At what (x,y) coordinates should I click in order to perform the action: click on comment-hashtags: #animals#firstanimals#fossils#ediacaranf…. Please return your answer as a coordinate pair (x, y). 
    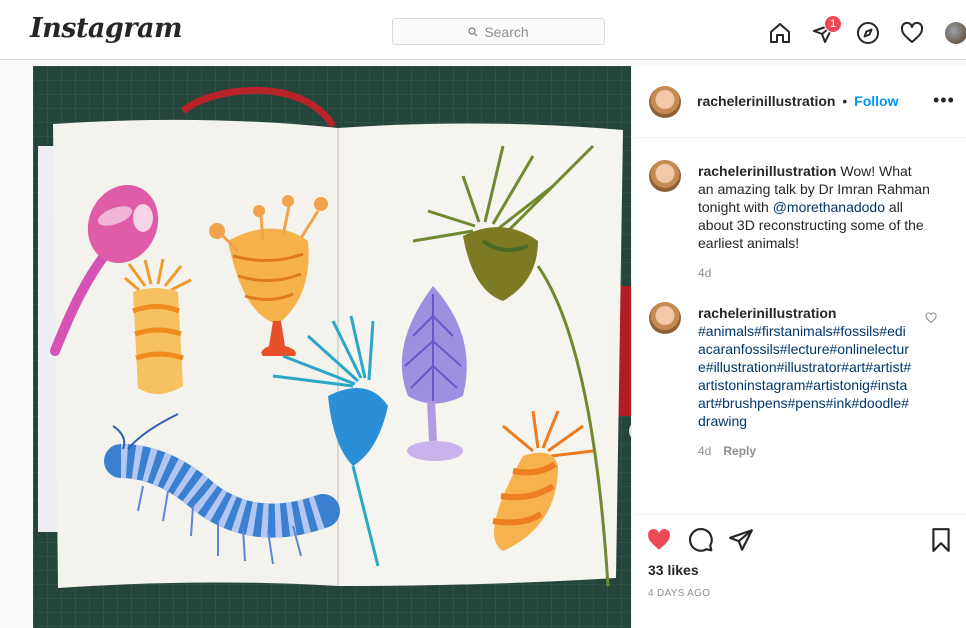
    Looking at the image, I should click on (805, 376).